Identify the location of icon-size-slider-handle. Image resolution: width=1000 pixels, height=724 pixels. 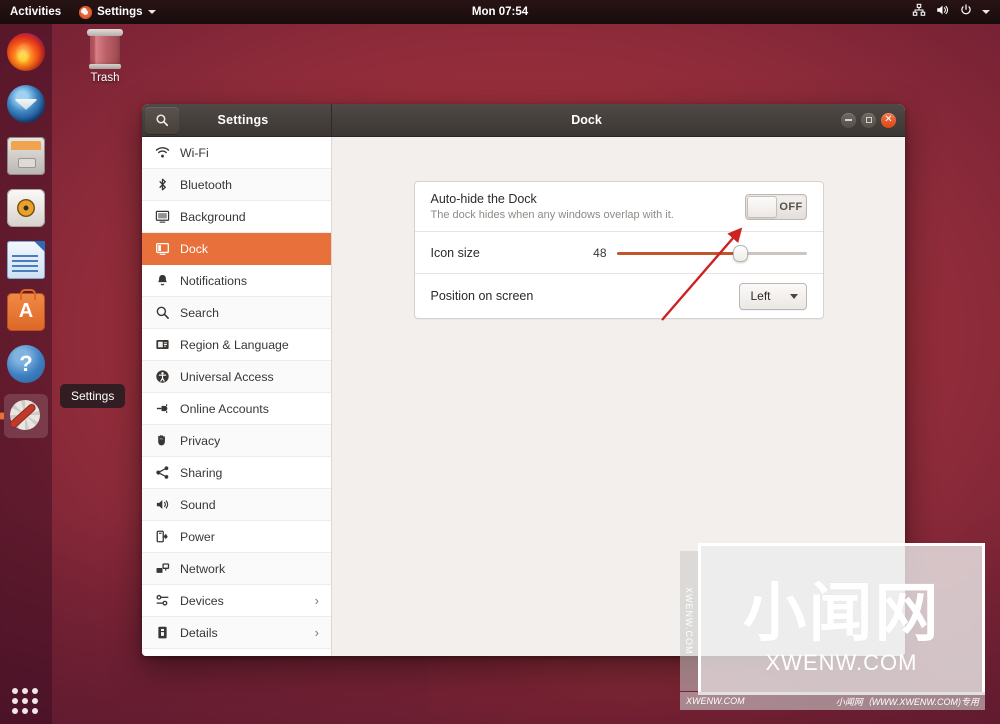
(740, 253).